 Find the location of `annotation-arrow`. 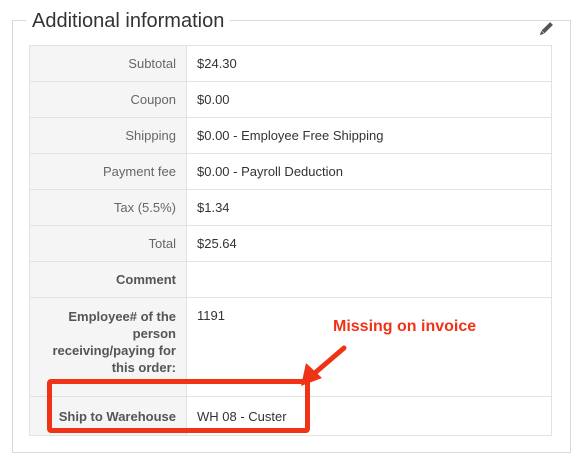

annotation-arrow is located at coordinates (324, 365).